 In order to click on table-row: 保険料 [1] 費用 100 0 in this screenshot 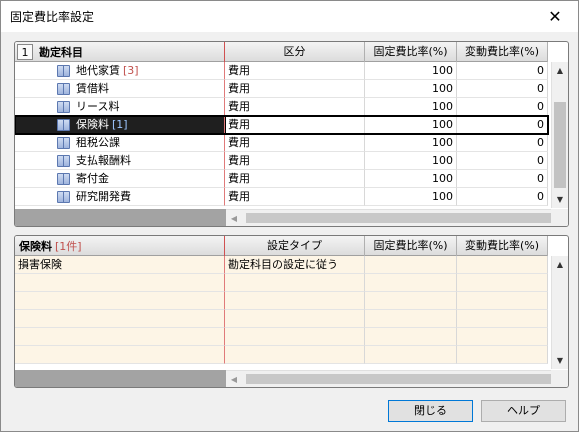, I will do `click(282, 125)`.